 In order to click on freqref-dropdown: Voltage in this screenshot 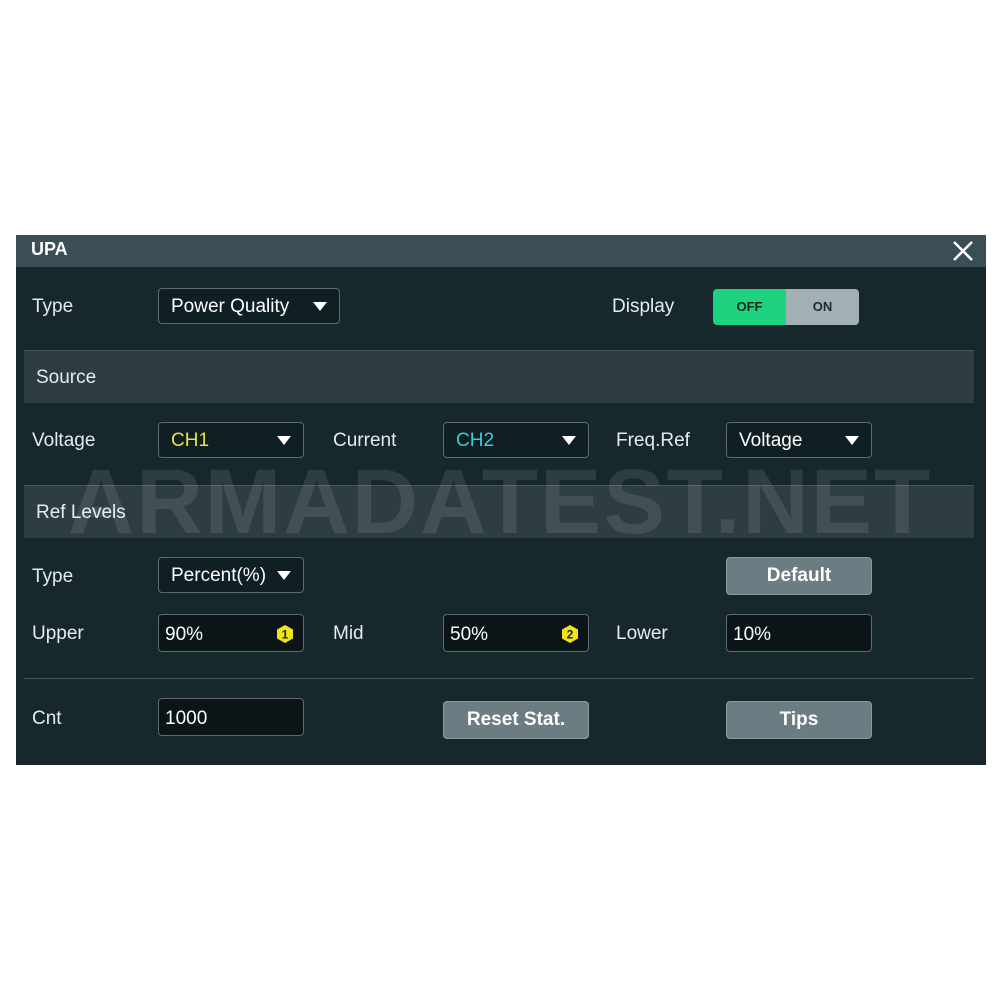, I will do `click(799, 440)`.